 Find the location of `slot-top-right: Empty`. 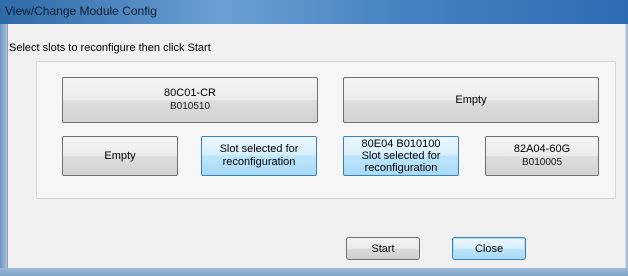

slot-top-right: Empty is located at coordinates (471, 100).